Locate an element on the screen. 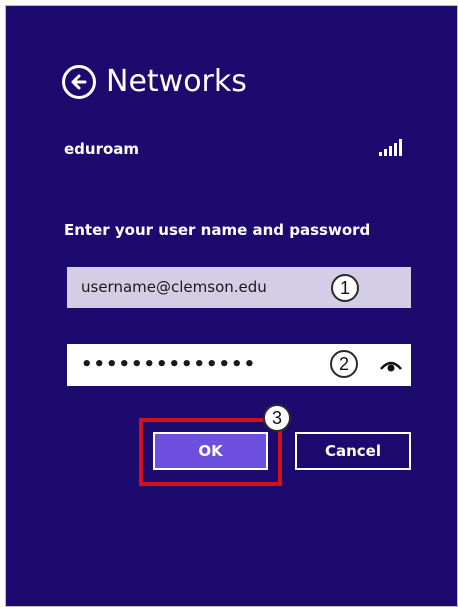 The image size is (458, 607). cancel-button: Cancel is located at coordinates (353, 451).